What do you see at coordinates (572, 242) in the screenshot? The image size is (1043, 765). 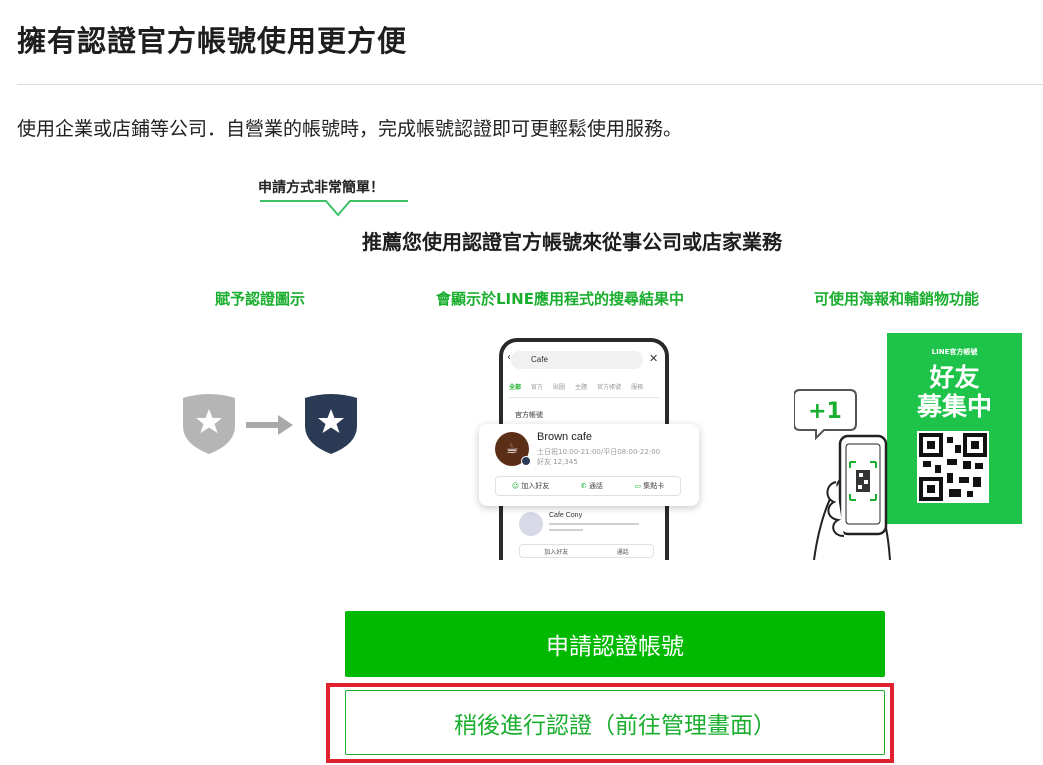 I see `illustration-headline: 推薦您使用認證官方帳號來從事公司或店家業務` at bounding box center [572, 242].